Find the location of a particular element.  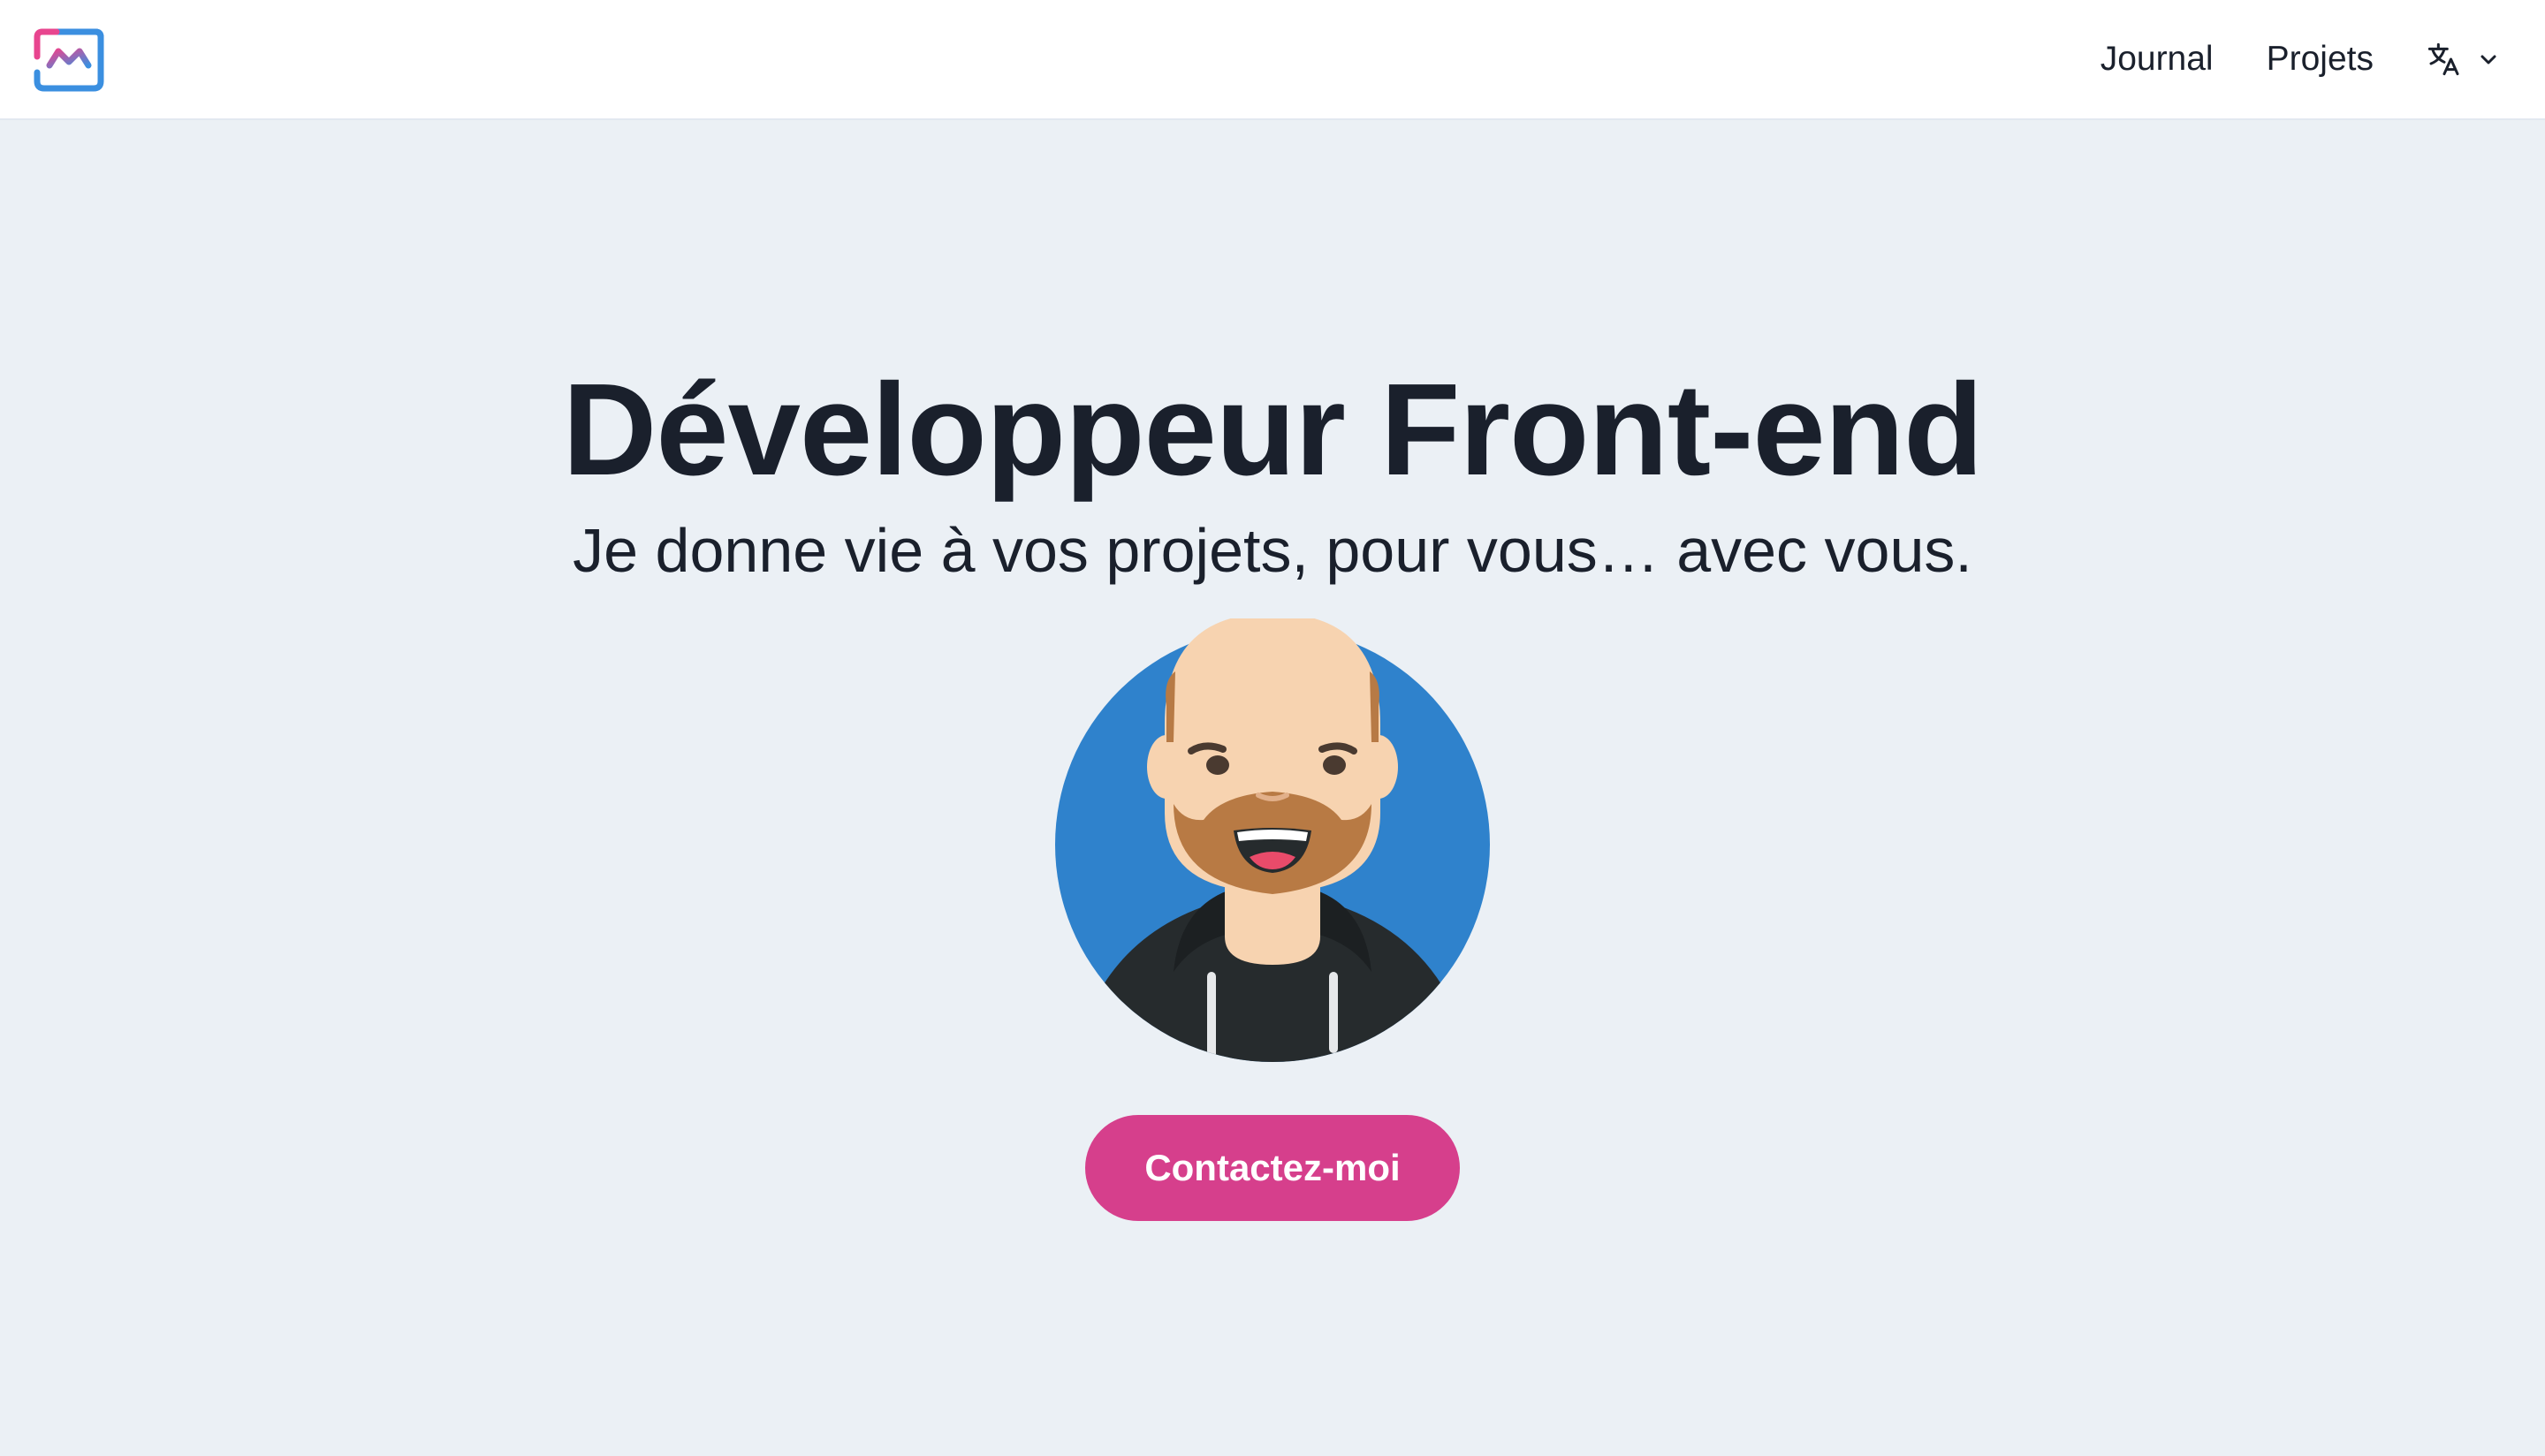

hero-title: Développeur Front-end is located at coordinates (1272, 430).